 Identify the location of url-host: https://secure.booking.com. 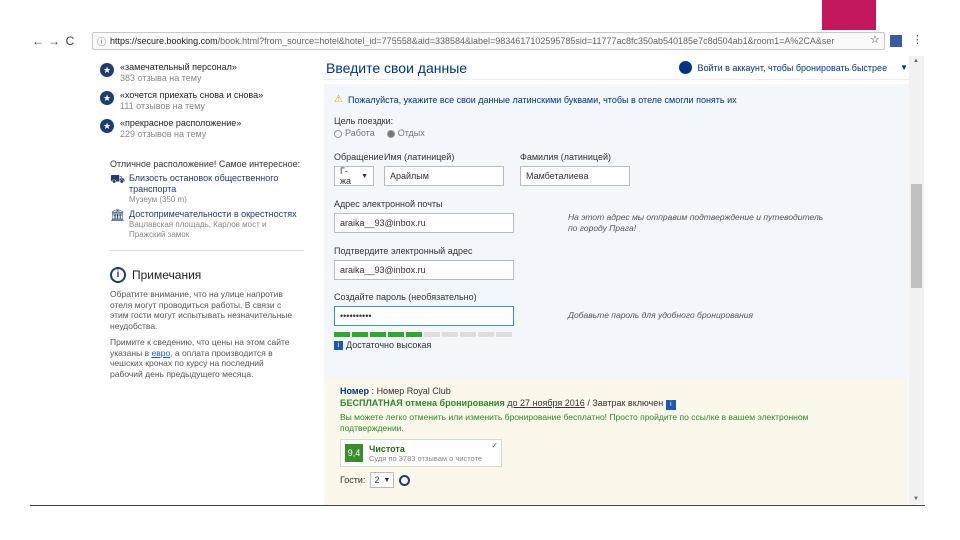
(164, 41).